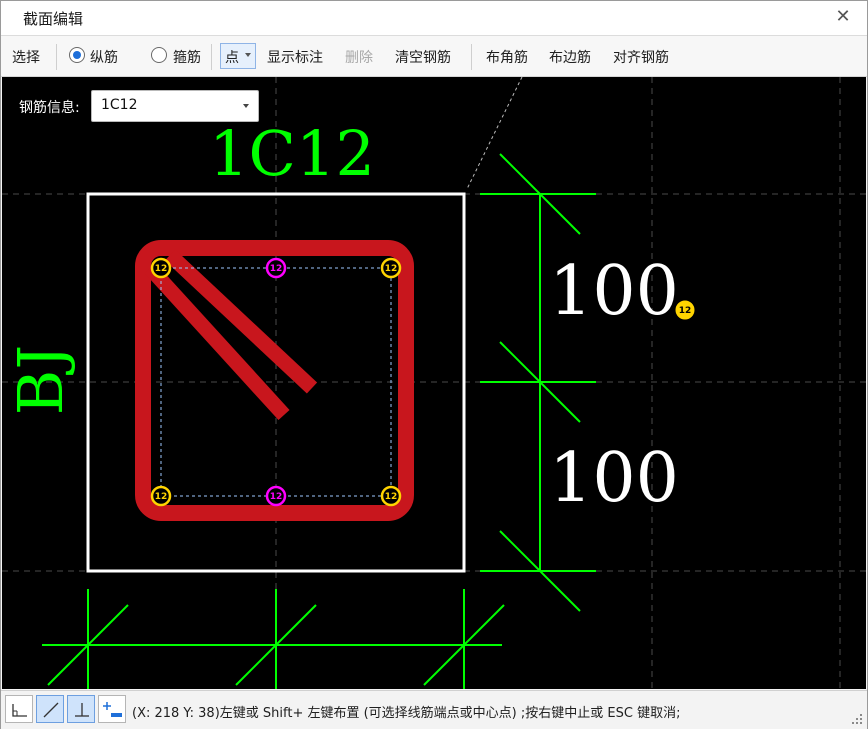 This screenshot has width=868, height=729. I want to click on resize-grip-icon, so click(857, 719).